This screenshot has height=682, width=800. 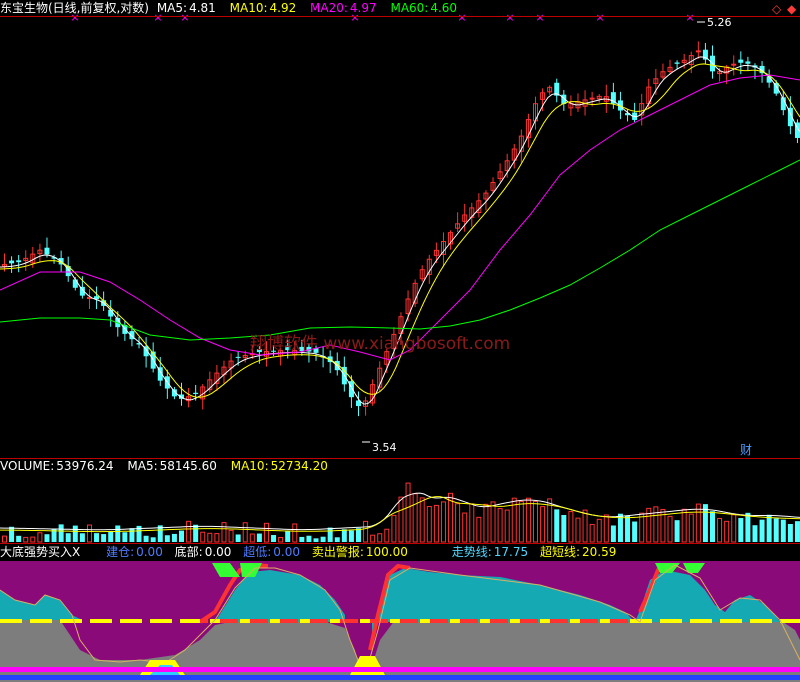 What do you see at coordinates (142, 466) in the screenshot?
I see `vol-ma5-label: MA5:` at bounding box center [142, 466].